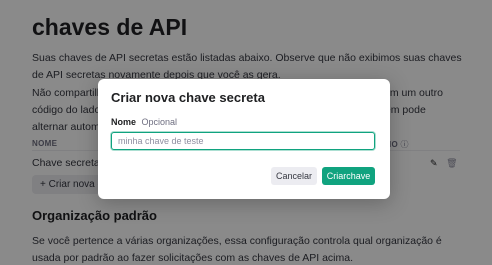 Image resolution: width=492 pixels, height=265 pixels. What do you see at coordinates (188, 97) in the screenshot?
I see `dialog-title: Criar nova chave secreta` at bounding box center [188, 97].